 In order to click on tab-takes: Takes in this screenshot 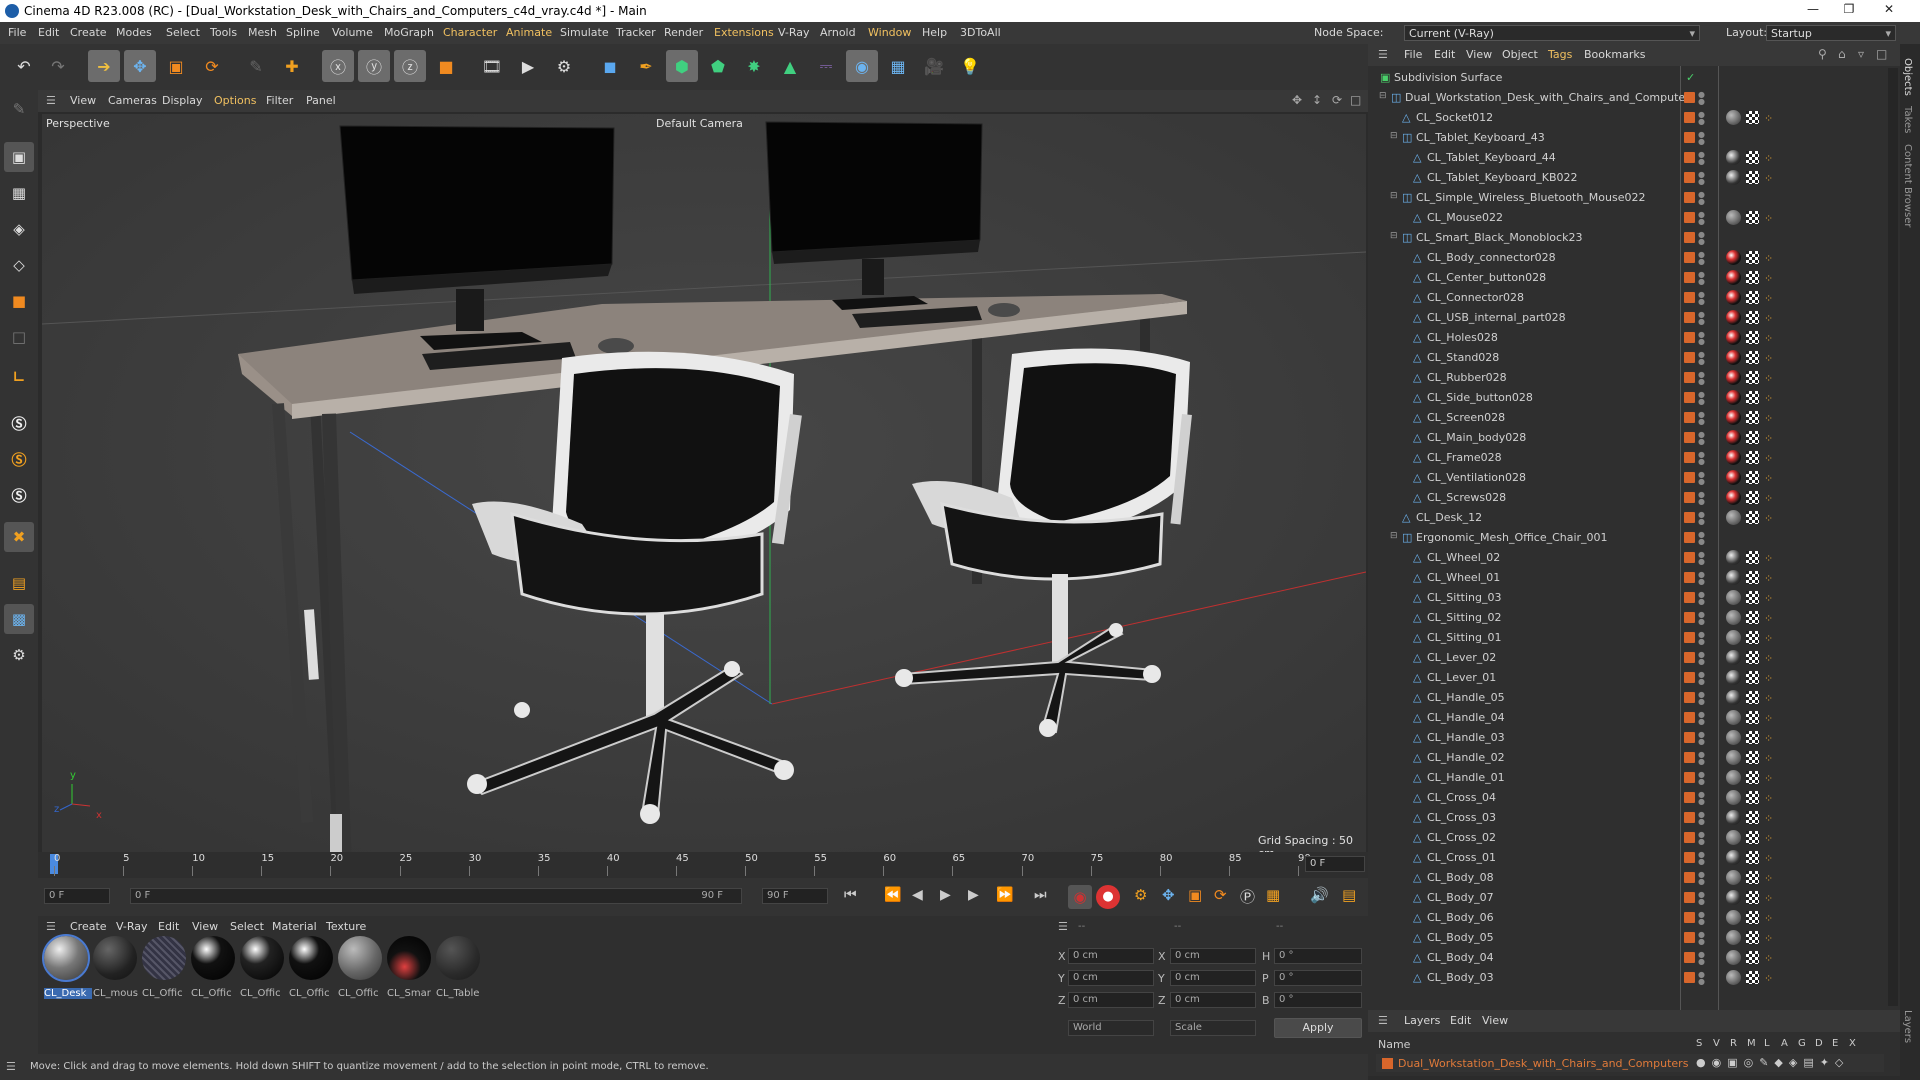, I will do `click(1907, 119)`.